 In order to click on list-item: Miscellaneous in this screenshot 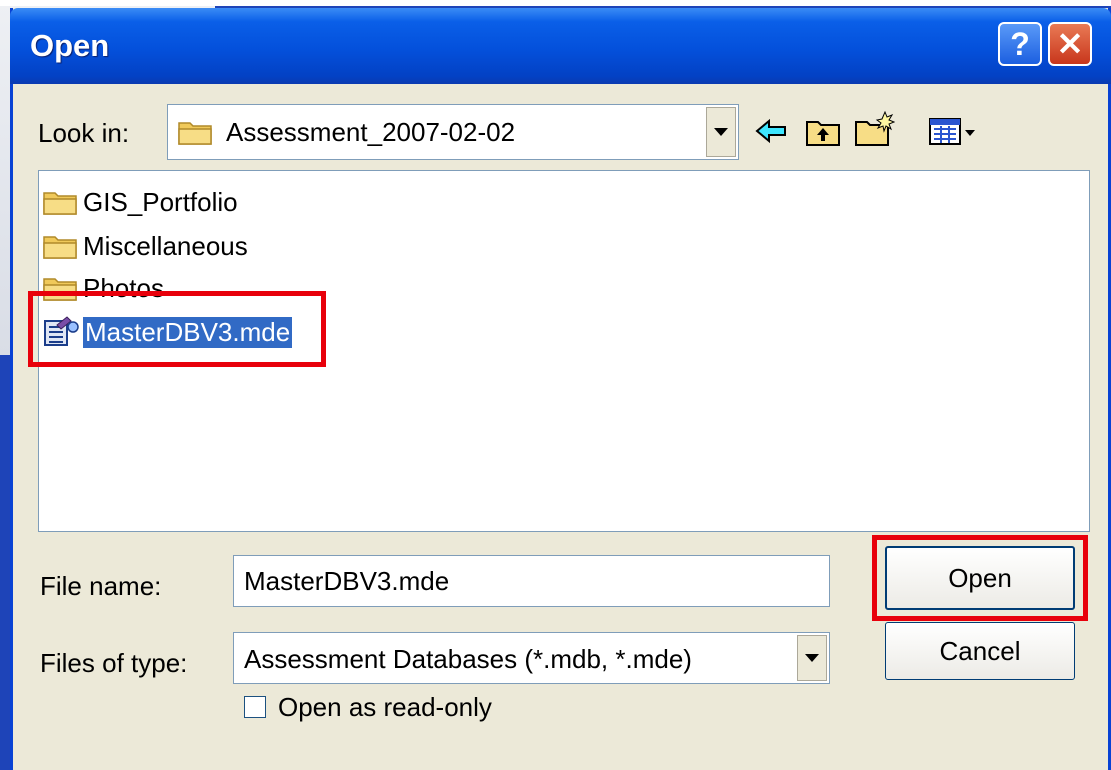, I will do `click(146, 246)`.